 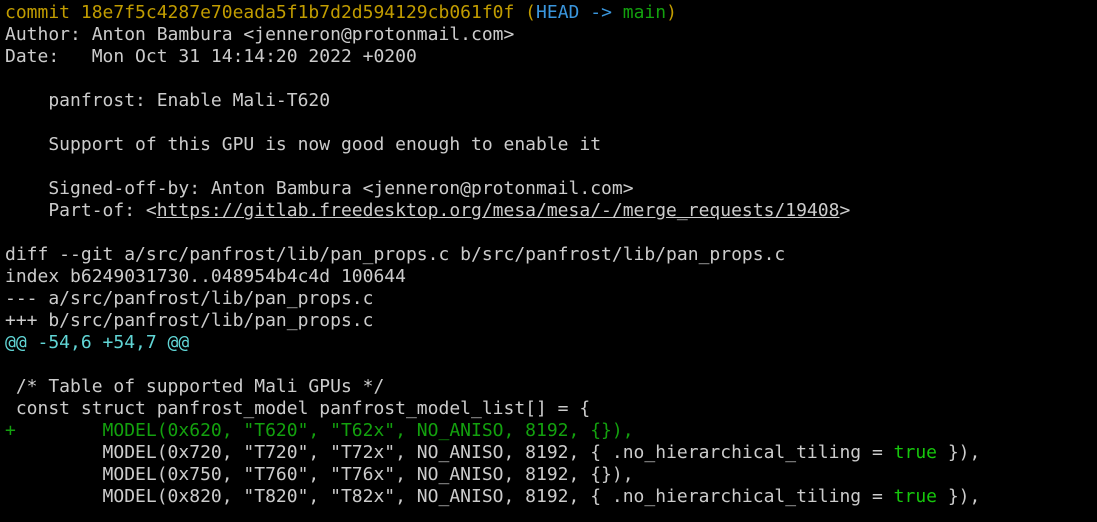 What do you see at coordinates (845, 210) in the screenshot?
I see `part-of-suffix: >` at bounding box center [845, 210].